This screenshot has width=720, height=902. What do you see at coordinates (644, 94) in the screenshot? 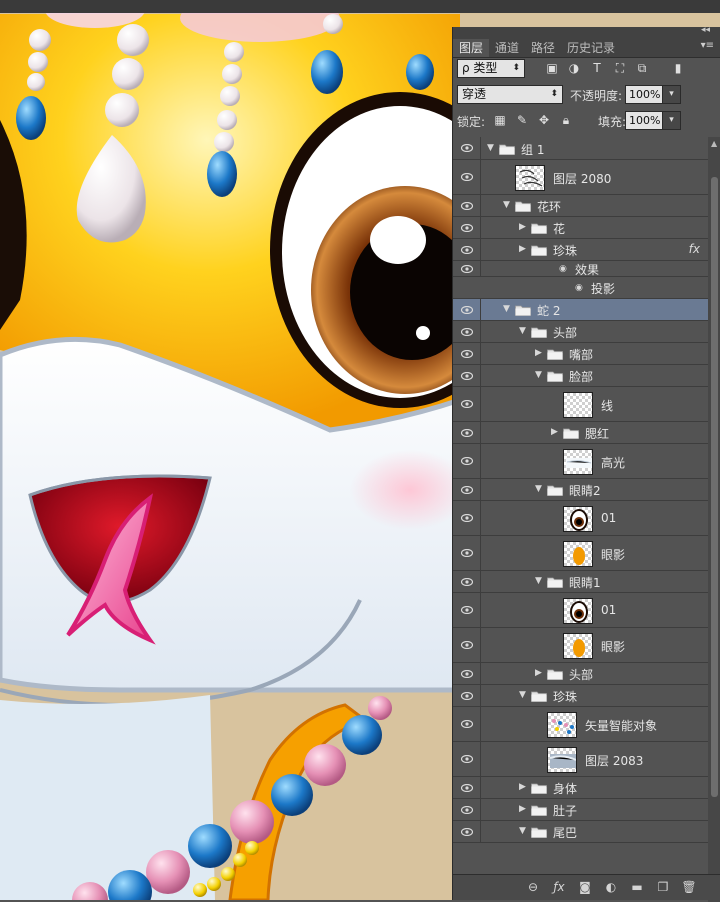
I see `opacity-input: 100%` at bounding box center [644, 94].